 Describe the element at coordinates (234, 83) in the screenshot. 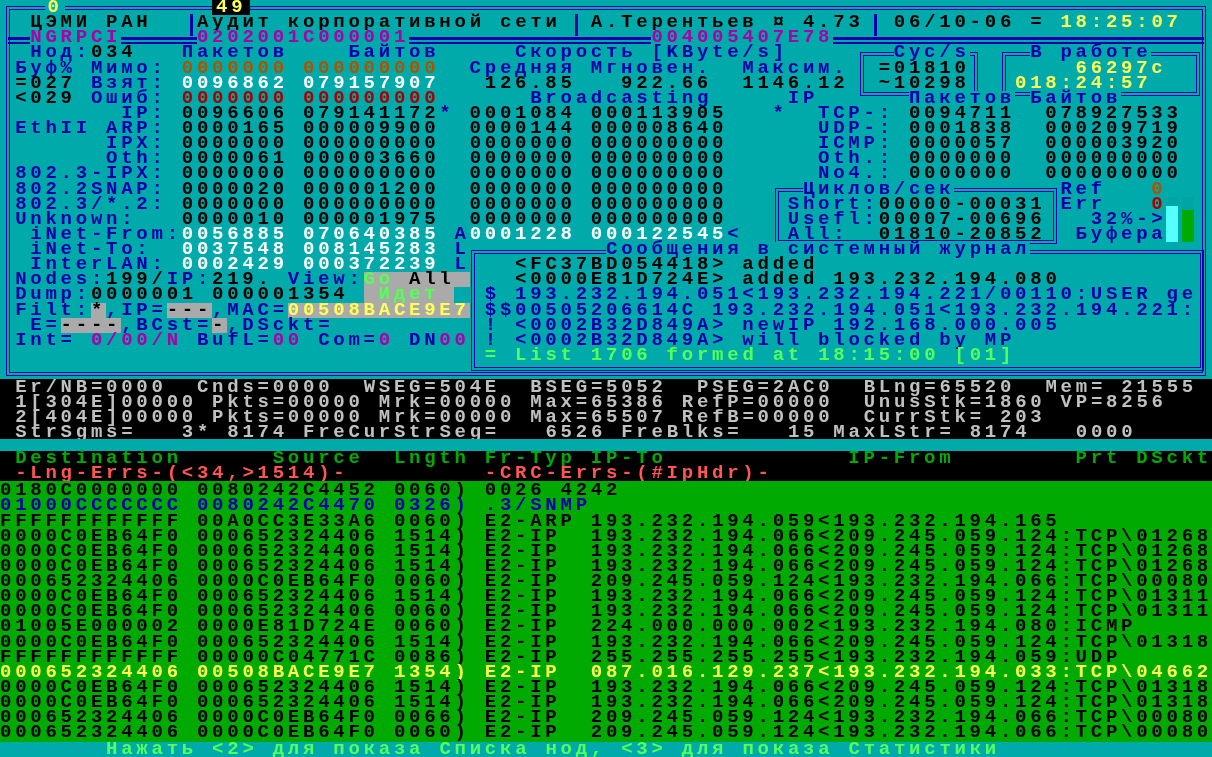

I see `packet-count: 0096862` at that location.